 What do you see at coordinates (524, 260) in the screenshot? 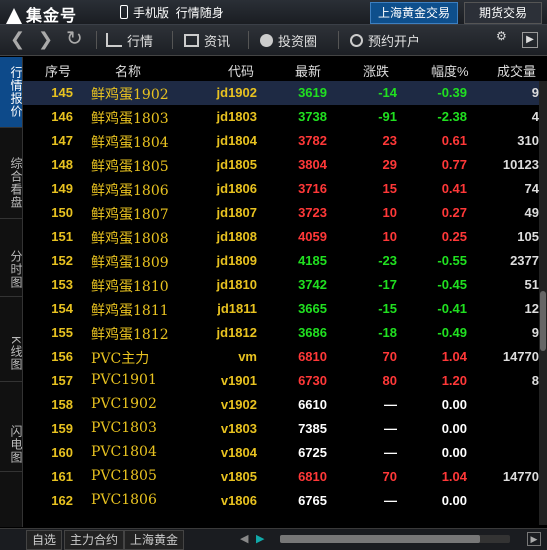
I see `cell-volume: 2377` at bounding box center [524, 260].